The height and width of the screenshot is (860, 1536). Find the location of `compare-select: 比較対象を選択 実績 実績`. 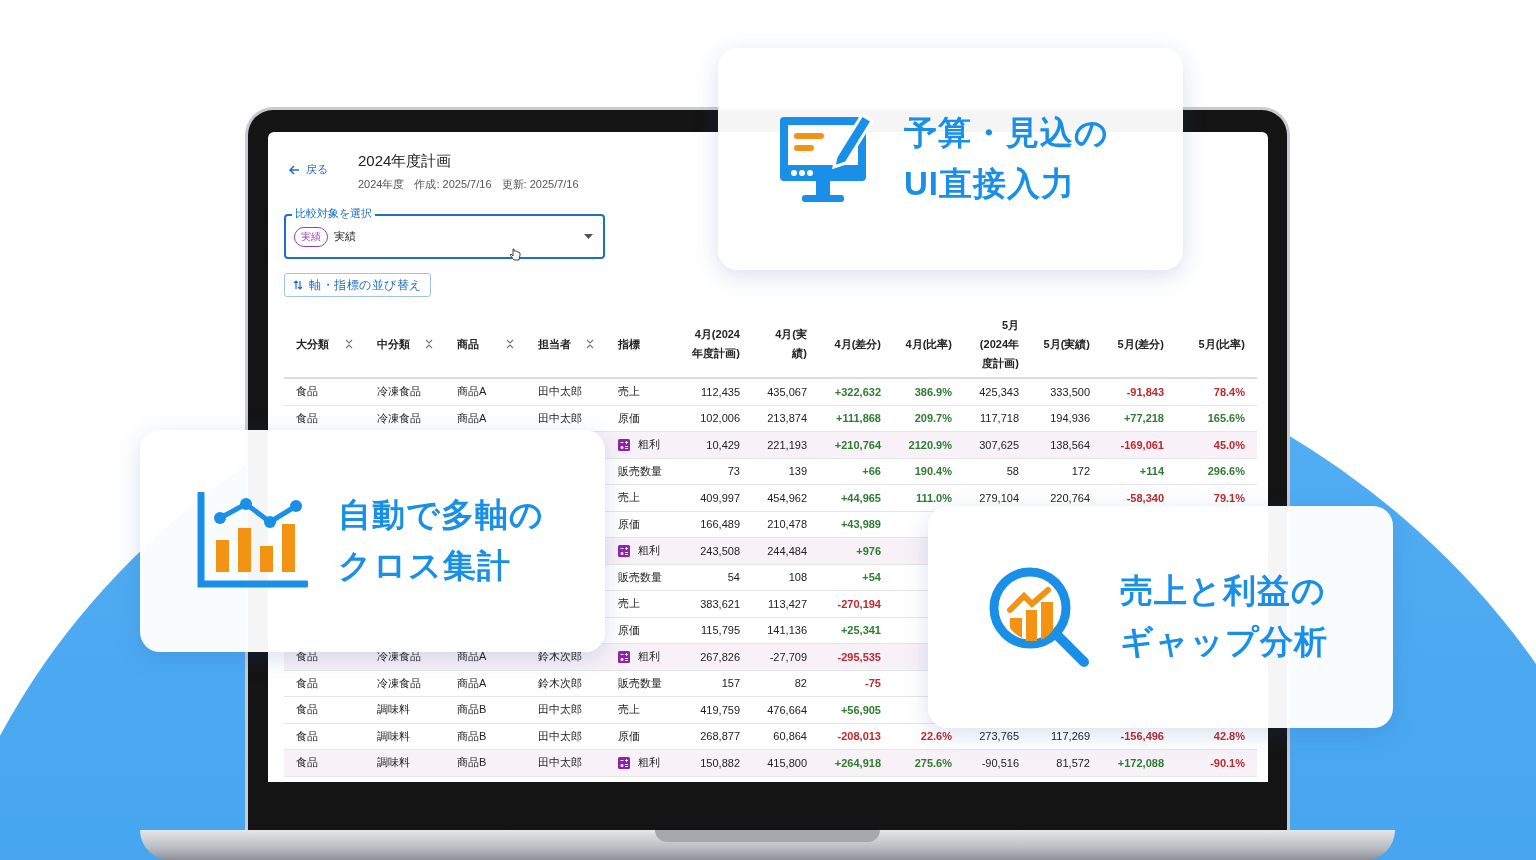

compare-select: 比較対象を選択 実績 実績 is located at coordinates (444, 232).